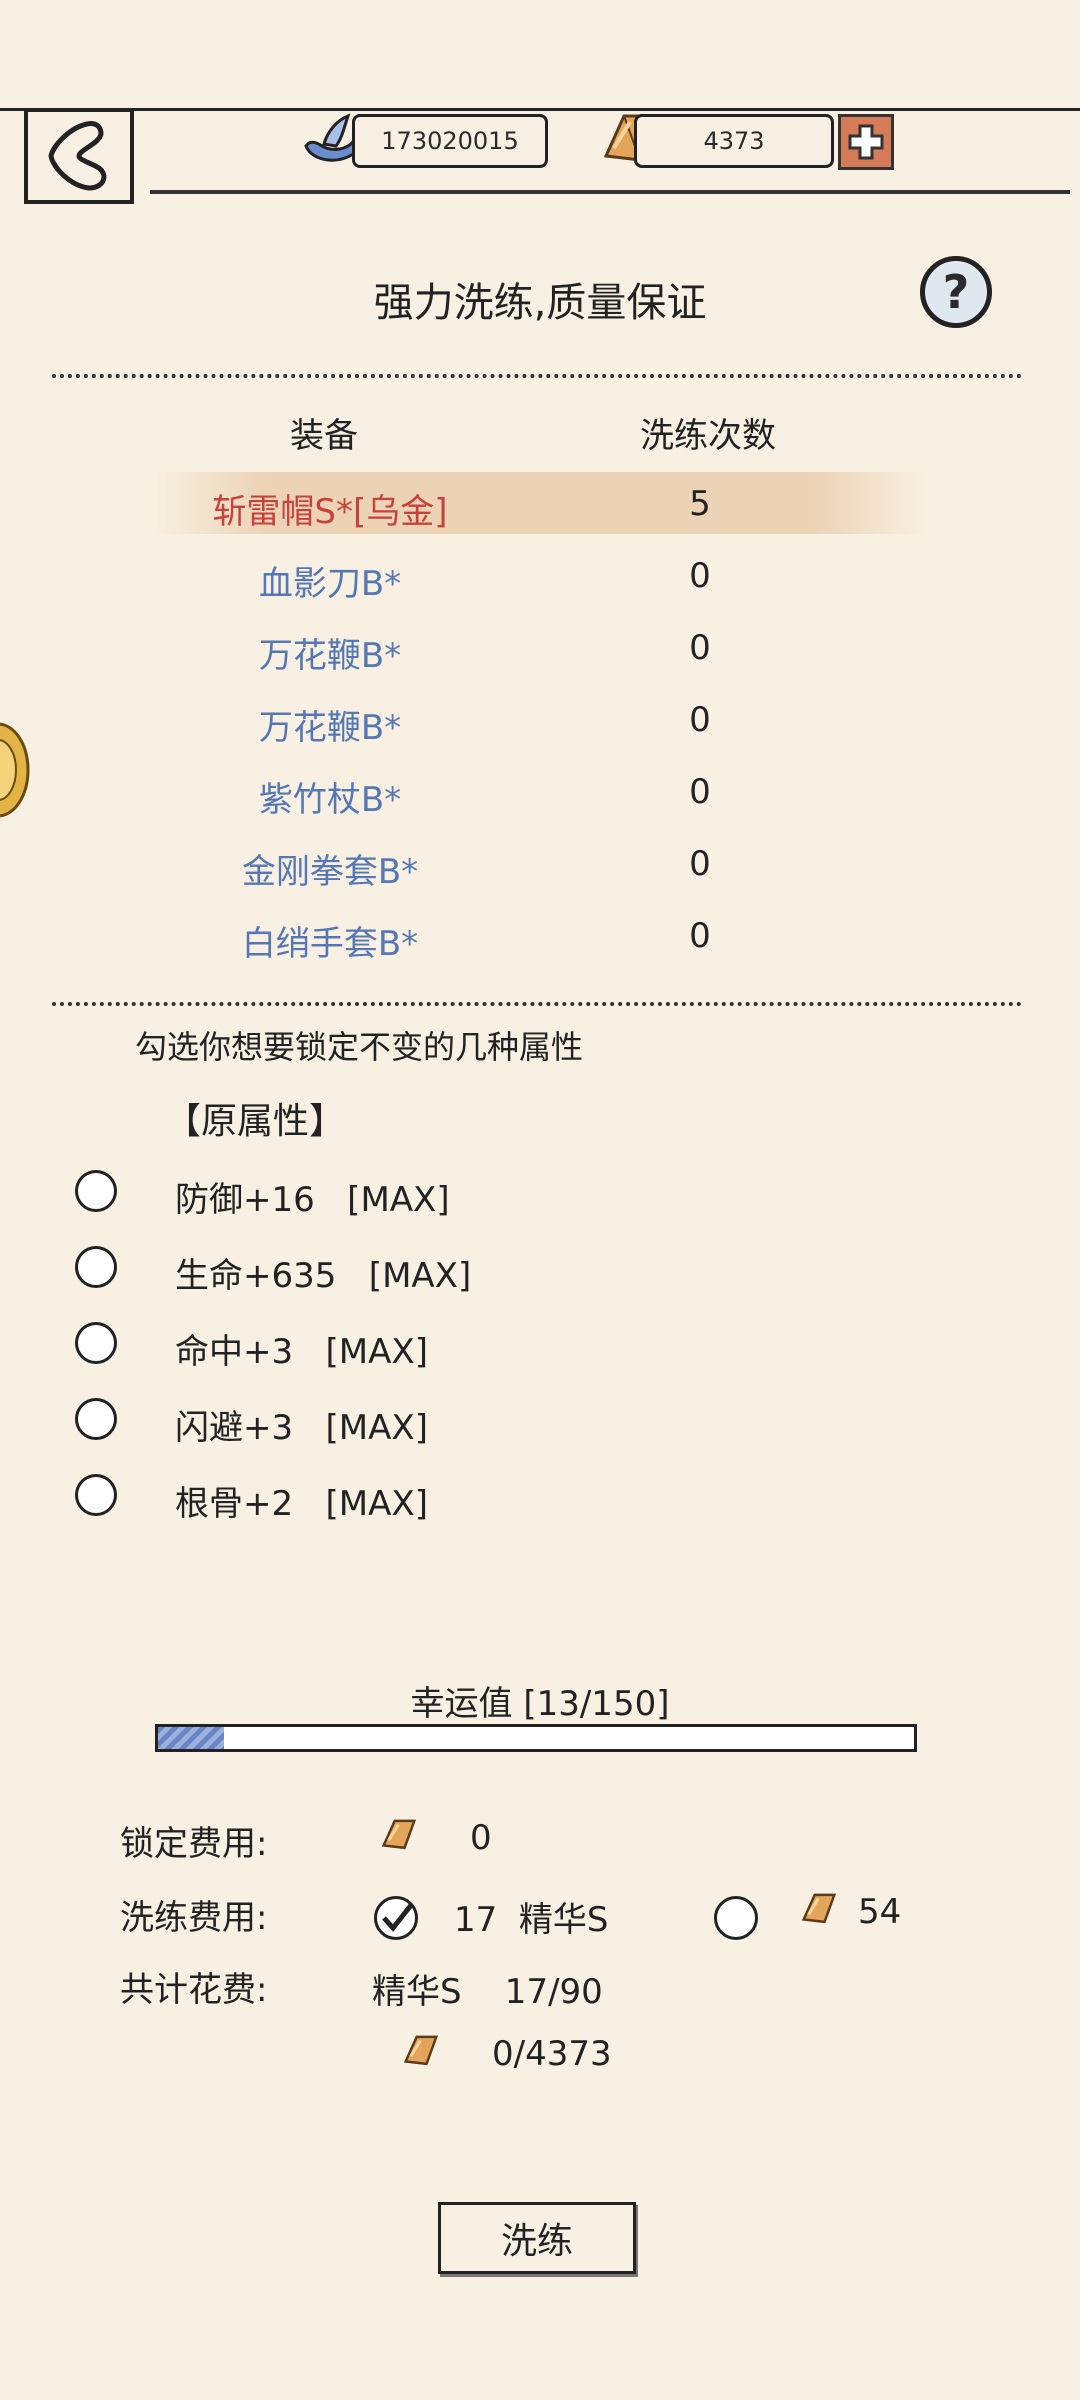 Image resolution: width=1080 pixels, height=2400 pixels. I want to click on luck-progress-fill, so click(191, 1738).